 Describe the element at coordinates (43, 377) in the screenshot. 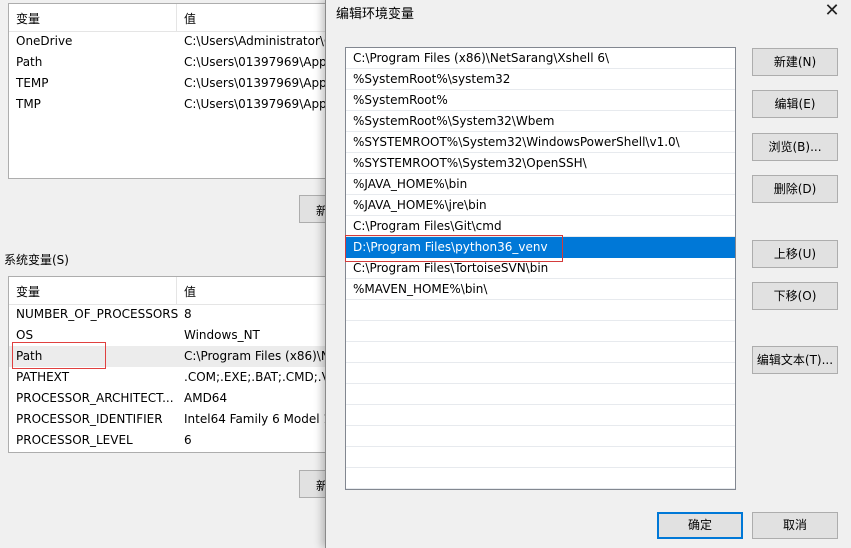

I see `var-name: PATHEXT` at that location.